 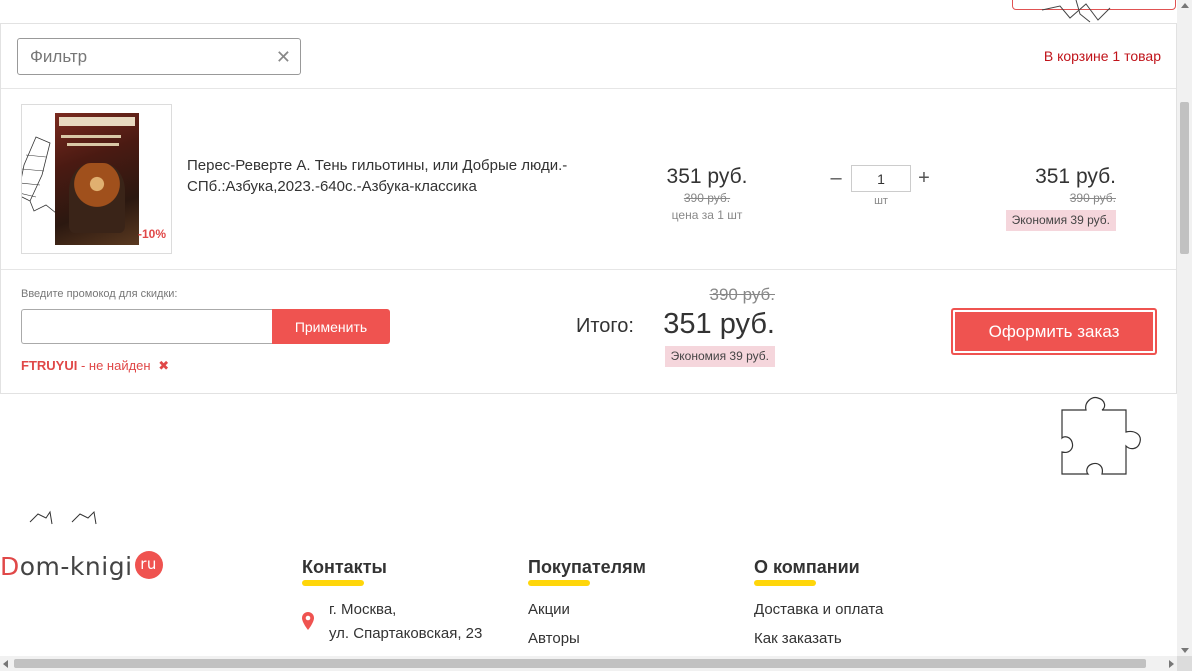 What do you see at coordinates (587, 609) in the screenshot?
I see `footer-link-promotions: Акции` at bounding box center [587, 609].